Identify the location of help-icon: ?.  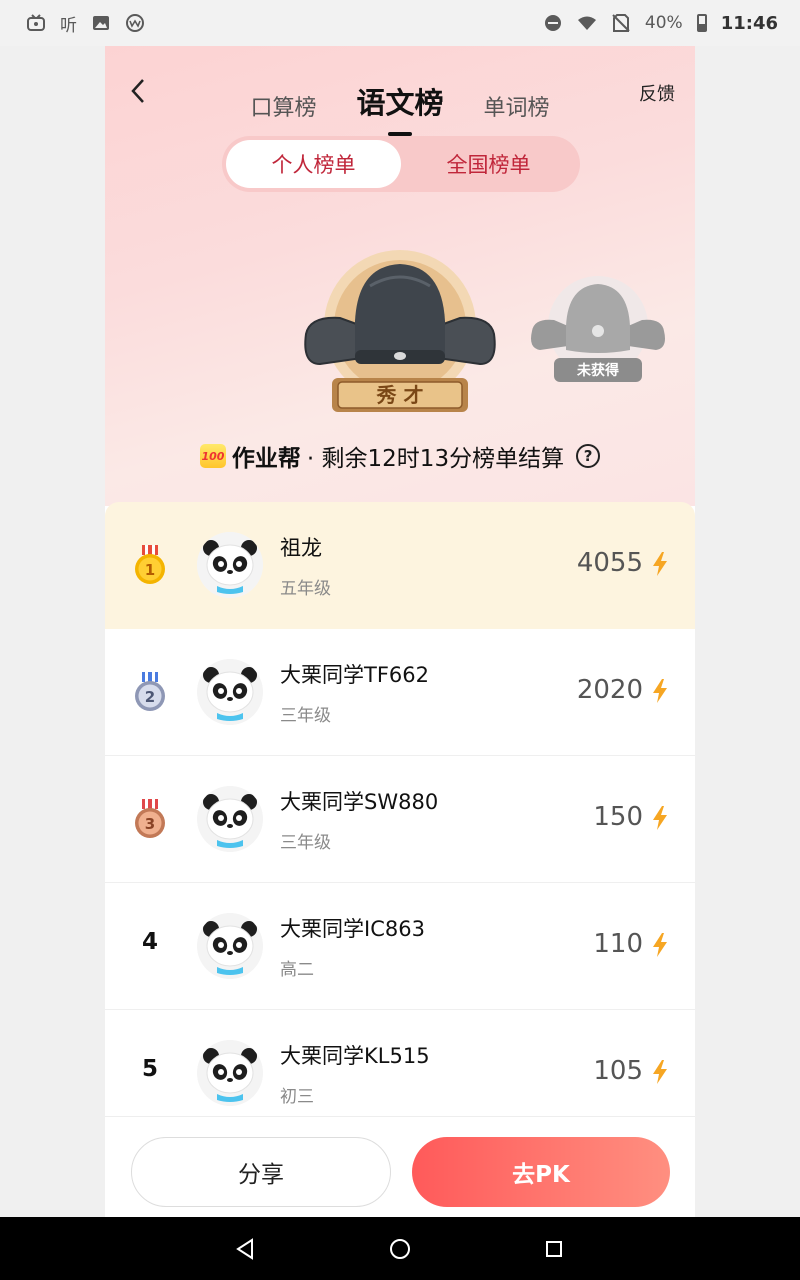
(588, 456).